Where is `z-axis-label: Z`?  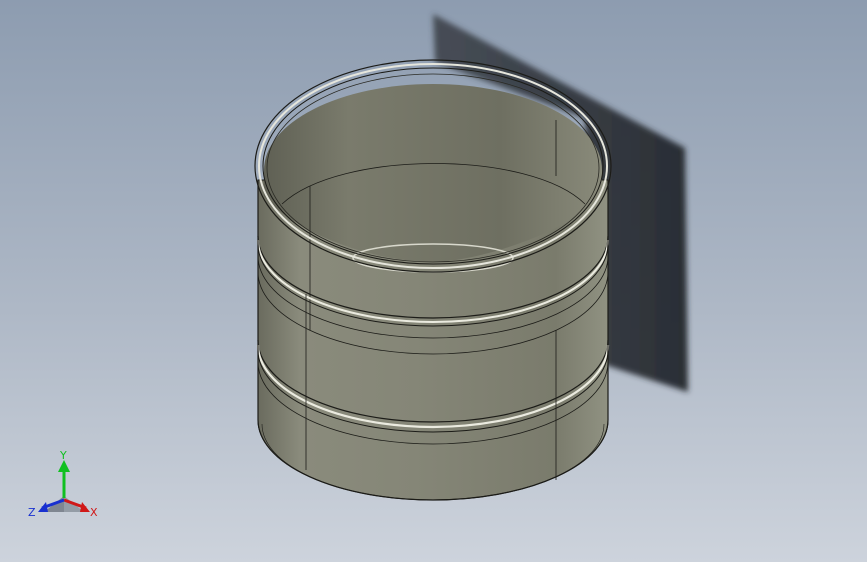
z-axis-label: Z is located at coordinates (32, 512).